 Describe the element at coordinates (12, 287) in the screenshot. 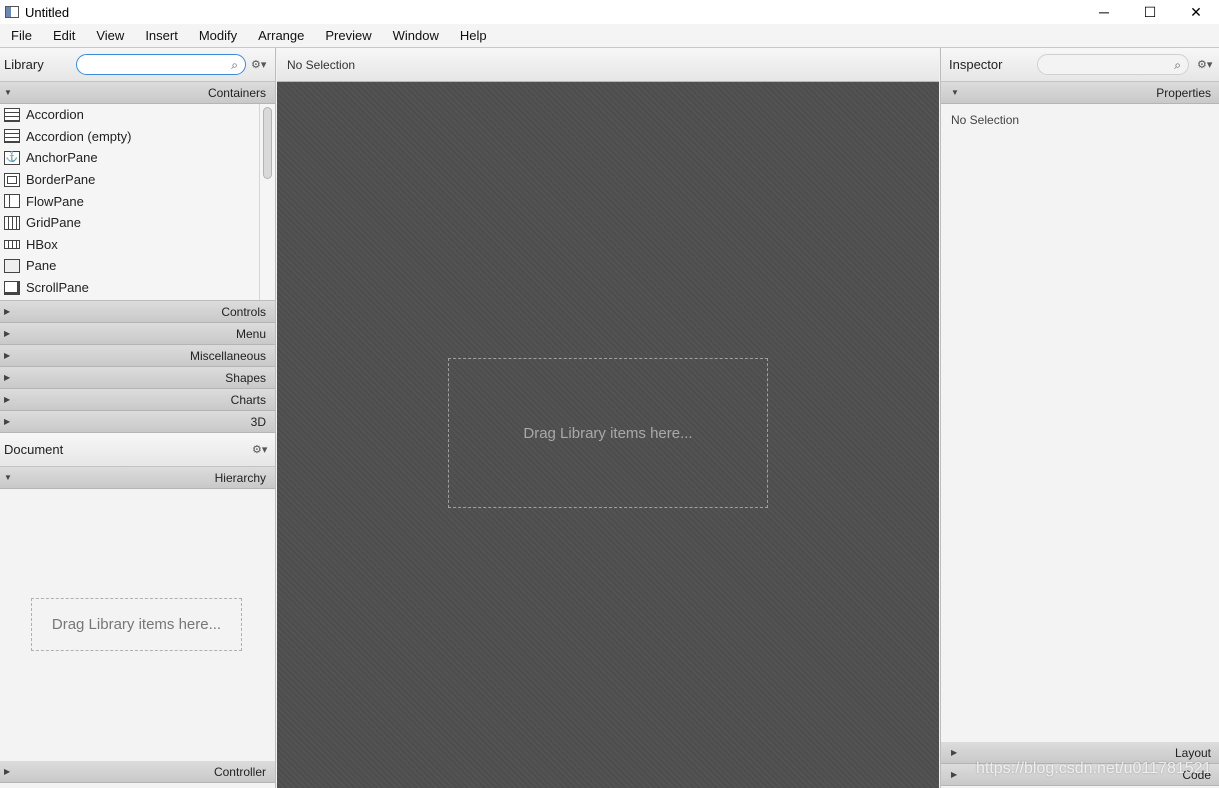

I see `scroll-pane-icon` at that location.